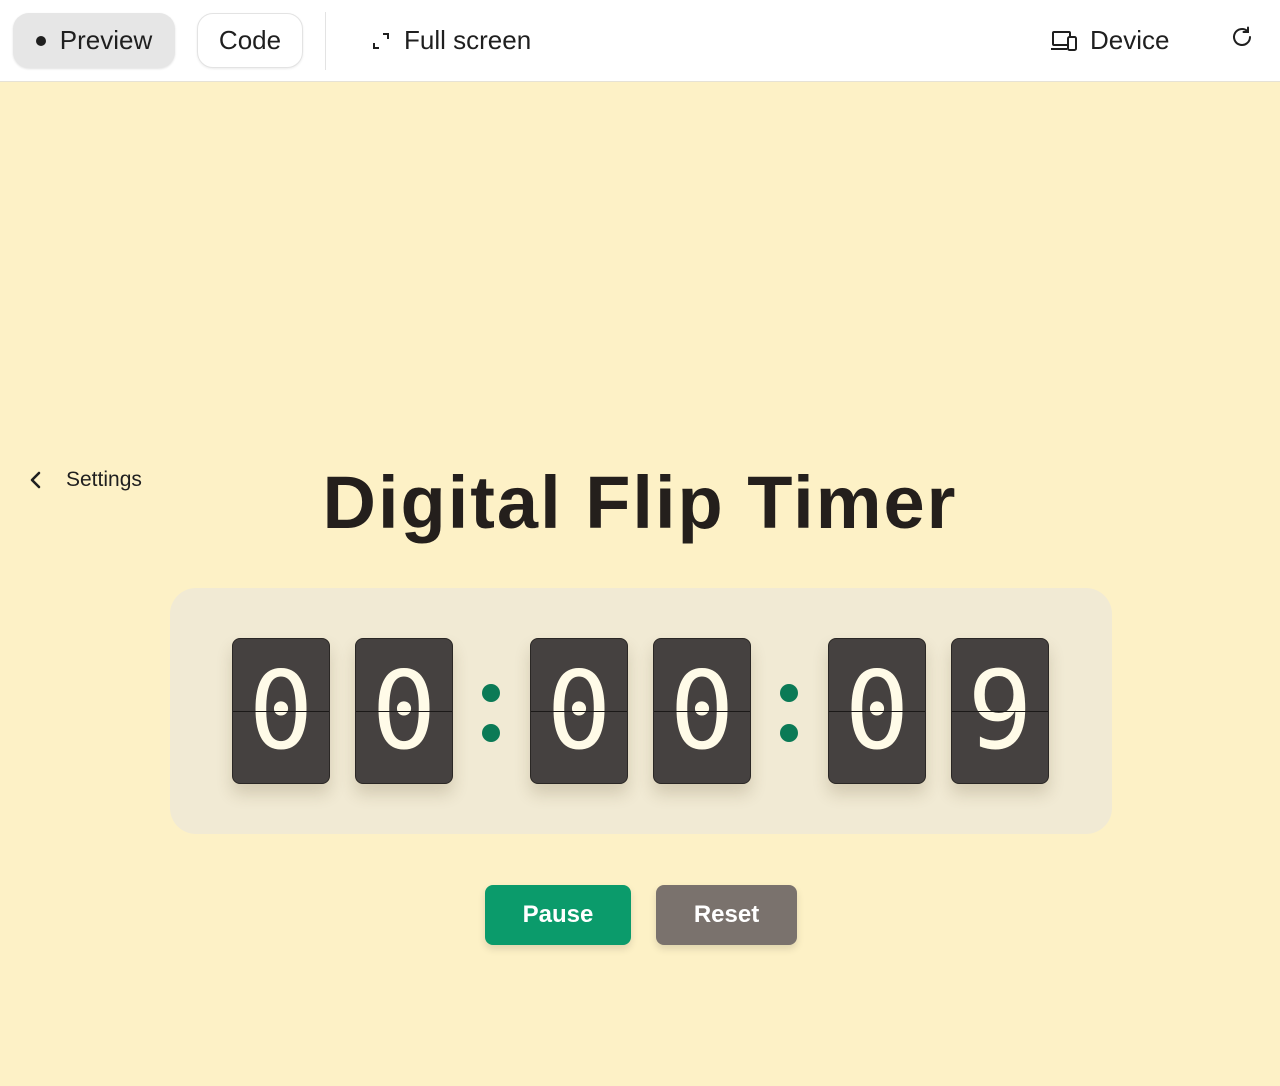  What do you see at coordinates (325, 41) in the screenshot?
I see `toolbar-divider` at bounding box center [325, 41].